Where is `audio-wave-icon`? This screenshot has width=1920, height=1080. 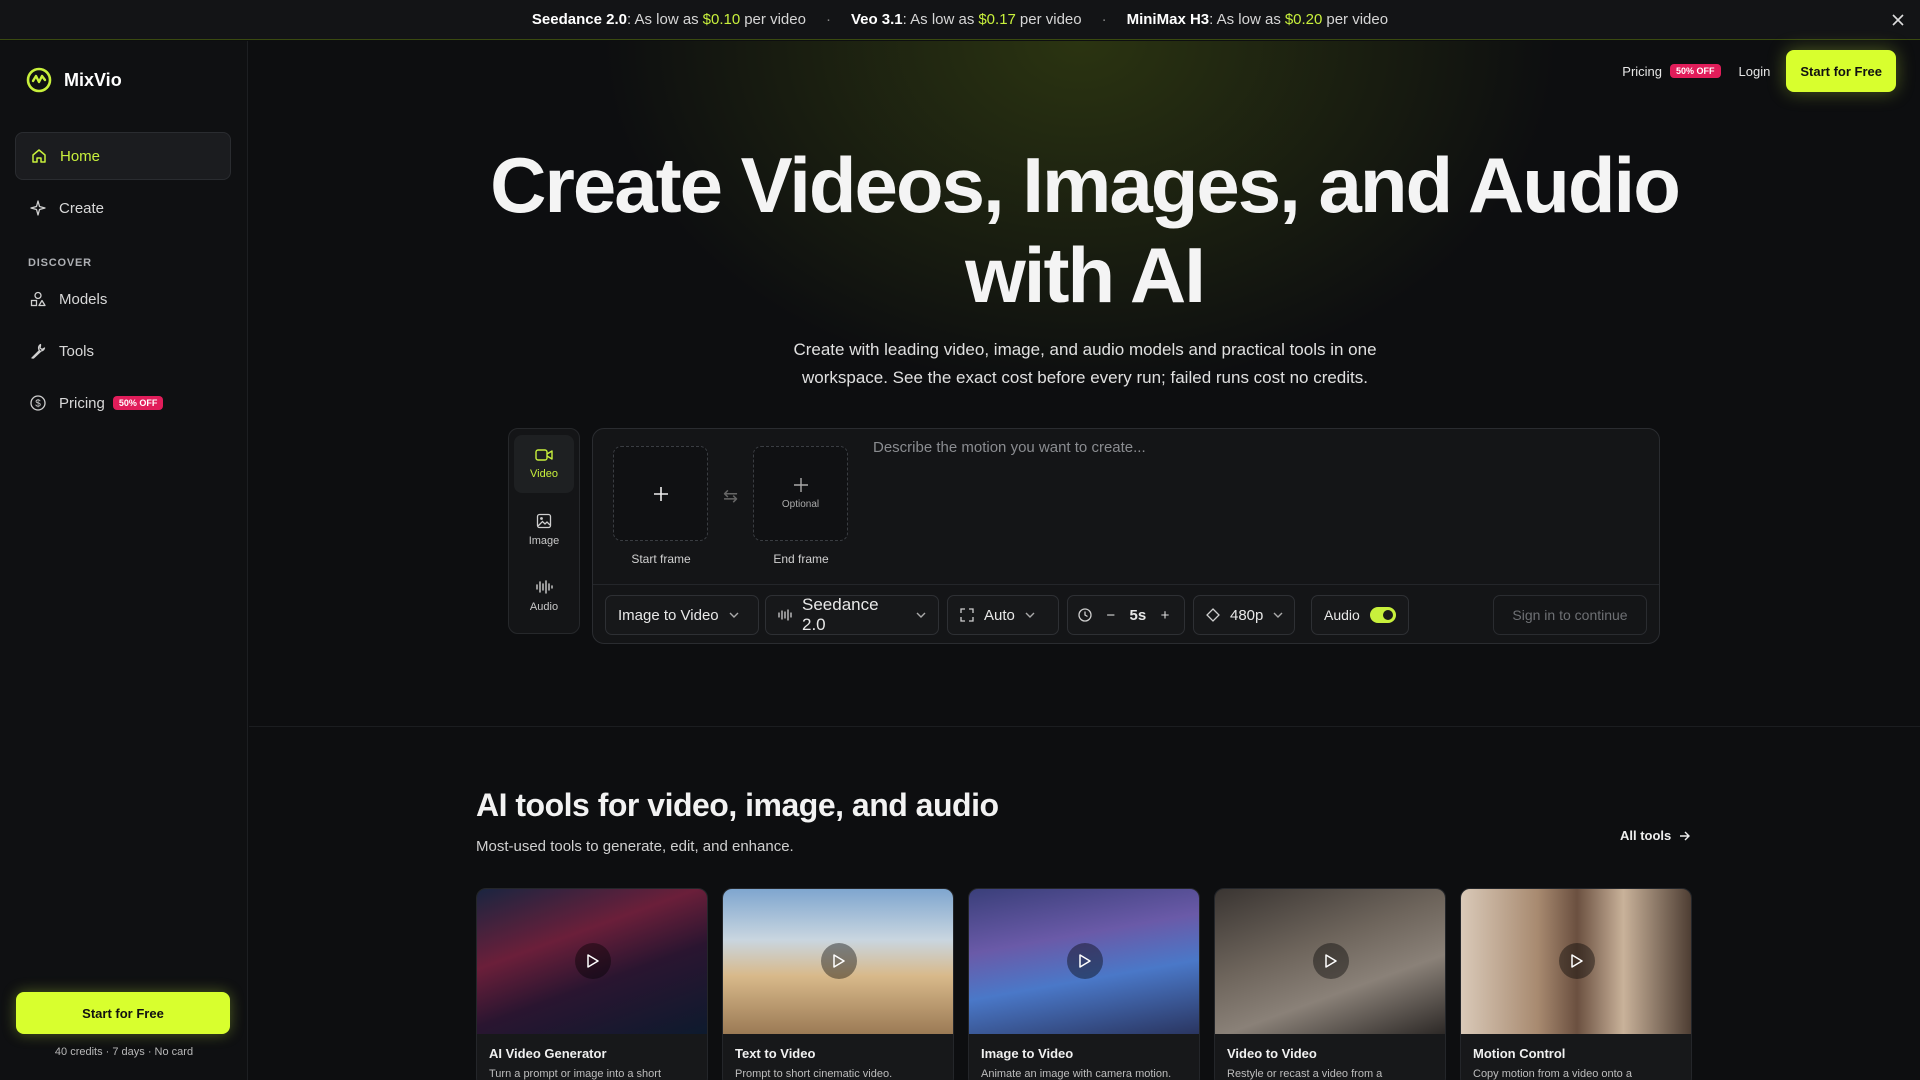
audio-wave-icon is located at coordinates (544, 587).